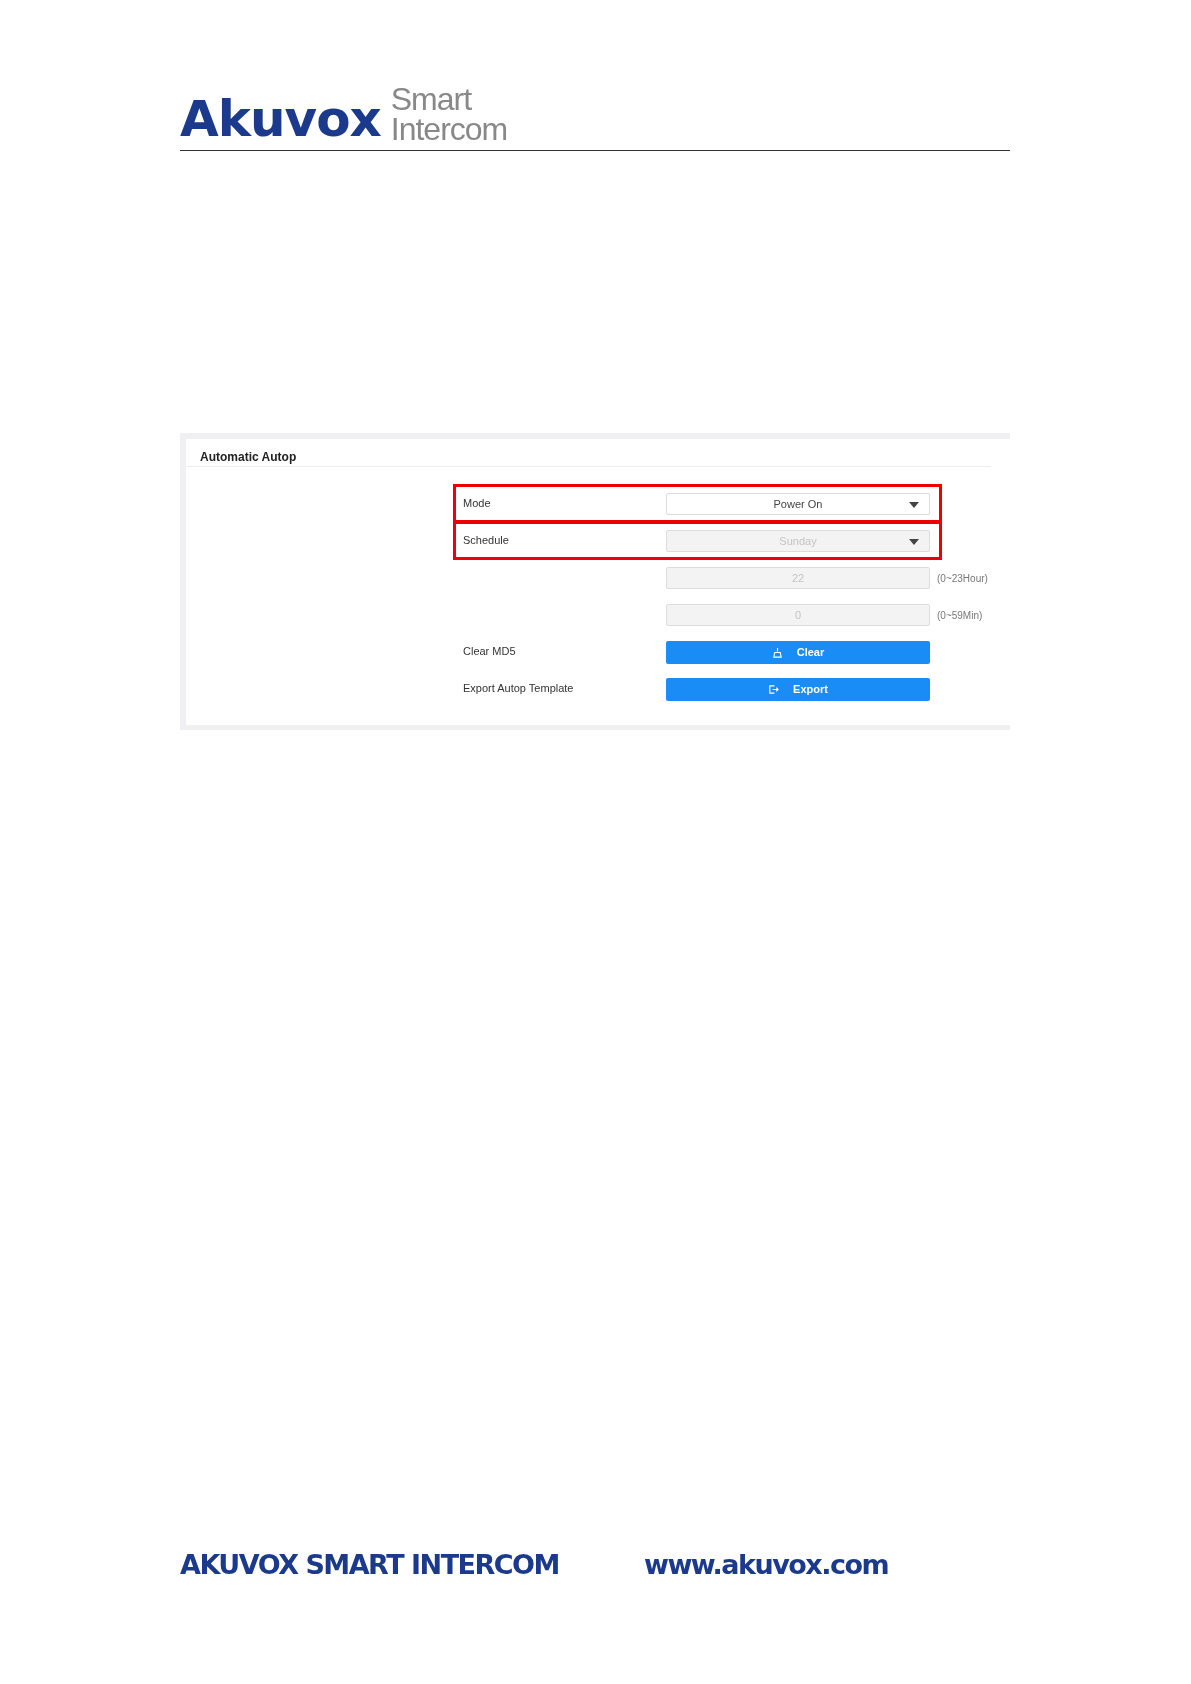  I want to click on footer-company: AKUVOX SMART INTERCOM, so click(369, 1564).